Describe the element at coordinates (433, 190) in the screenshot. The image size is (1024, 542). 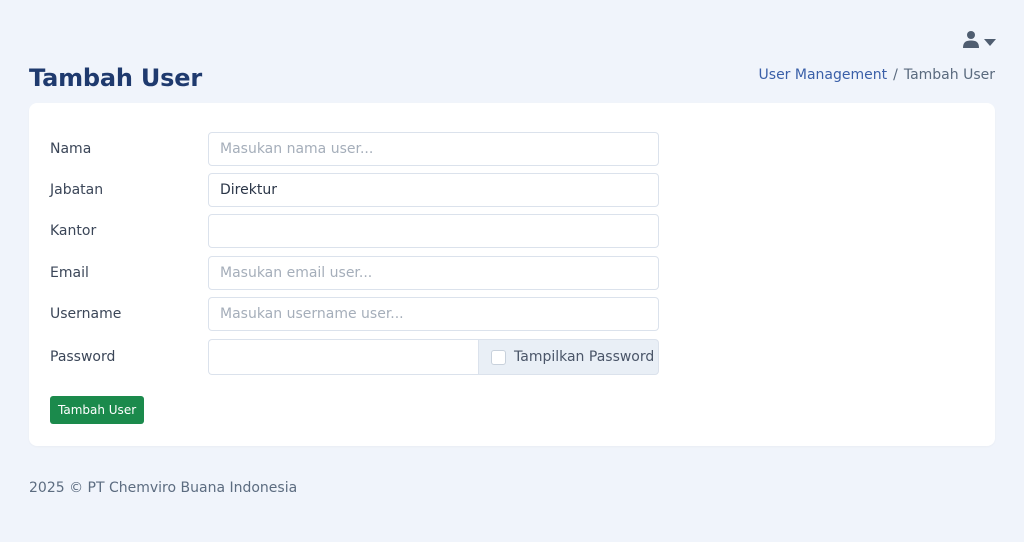
I see `jabatan-input` at that location.